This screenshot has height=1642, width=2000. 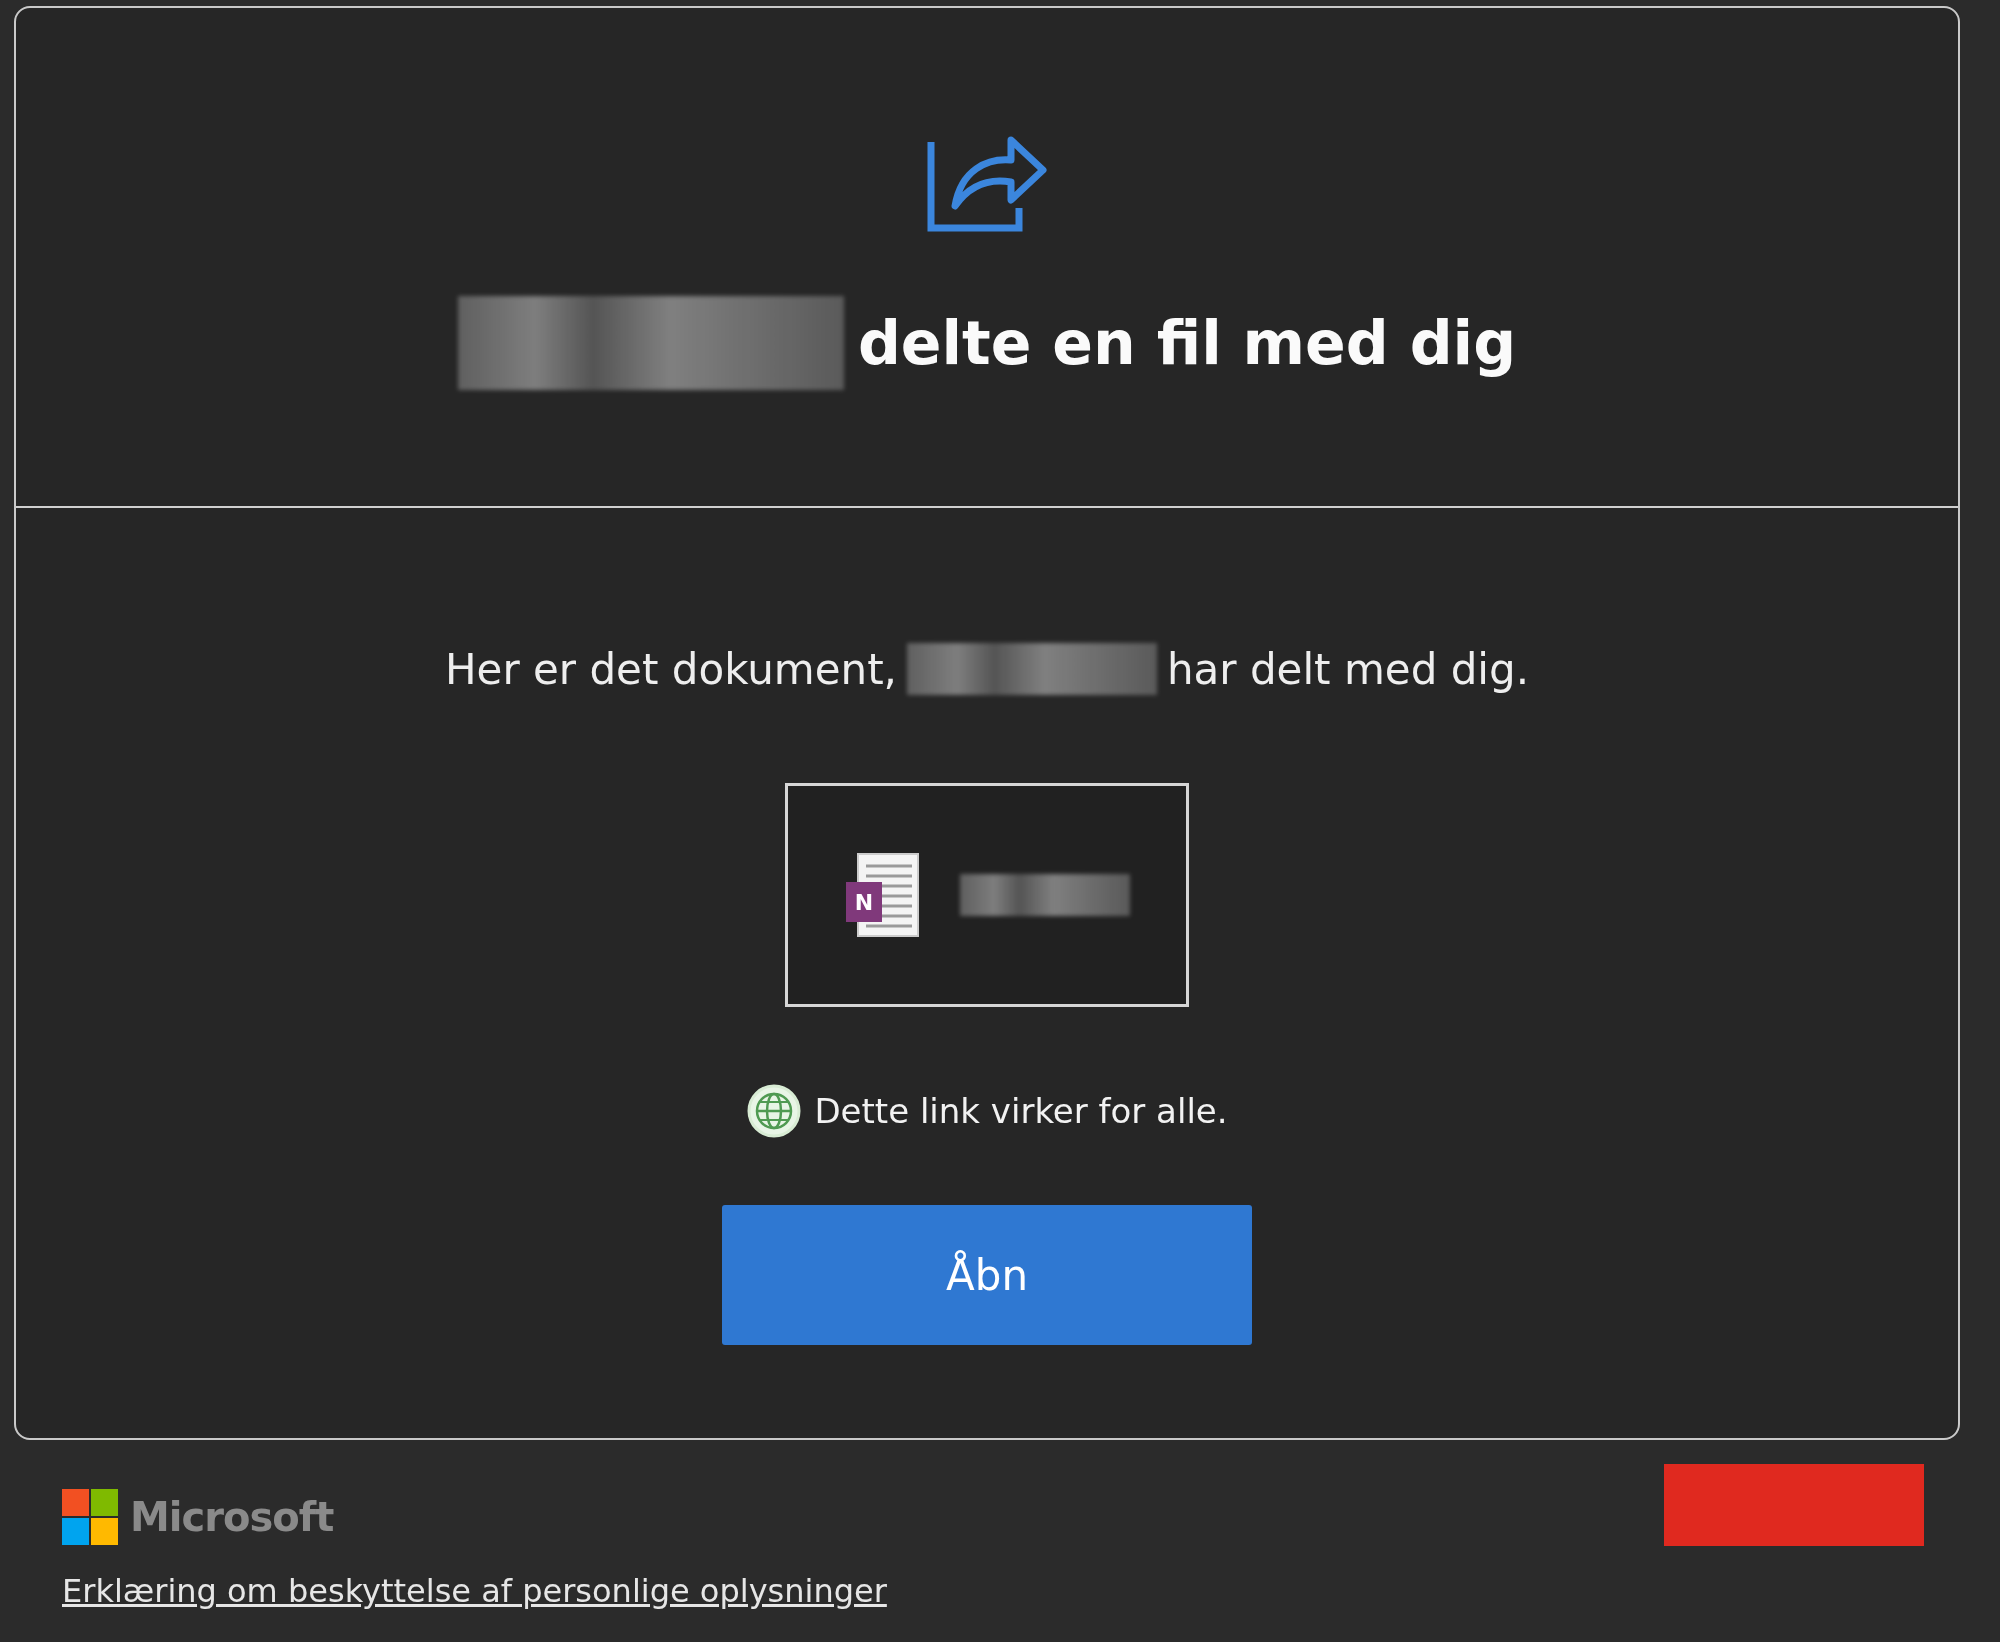 What do you see at coordinates (987, 1275) in the screenshot?
I see `open-button: Åbn` at bounding box center [987, 1275].